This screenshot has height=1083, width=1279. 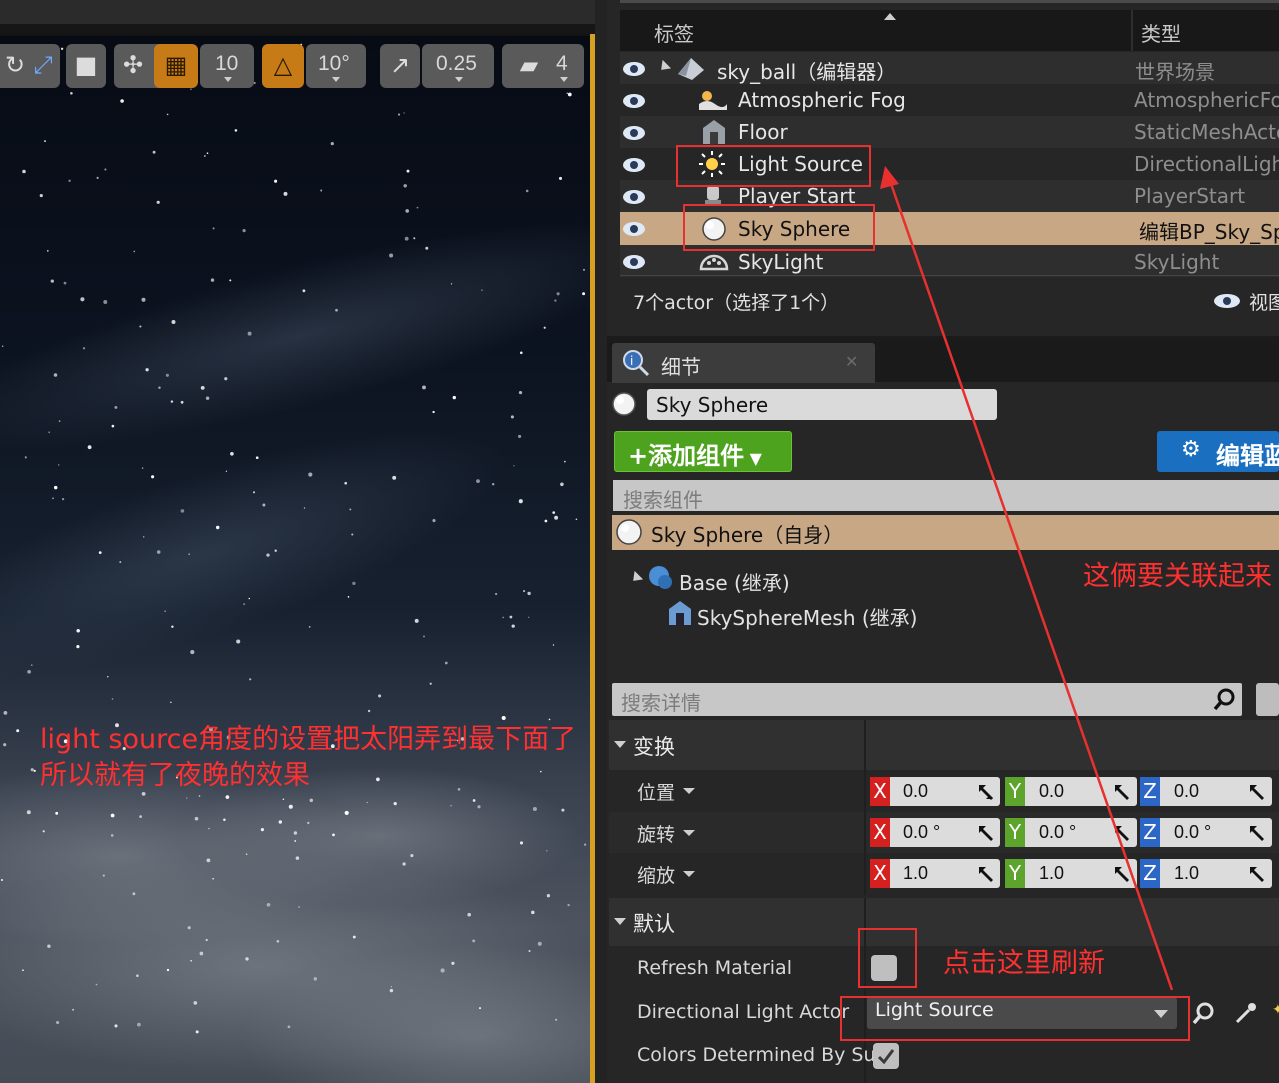 What do you see at coordinates (887, 958) in the screenshot?
I see `annotation-box-refresh` at bounding box center [887, 958].